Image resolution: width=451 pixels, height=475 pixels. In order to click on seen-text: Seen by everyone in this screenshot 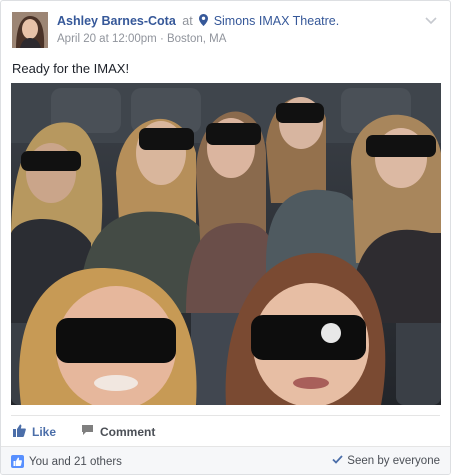, I will do `click(393, 461)`.